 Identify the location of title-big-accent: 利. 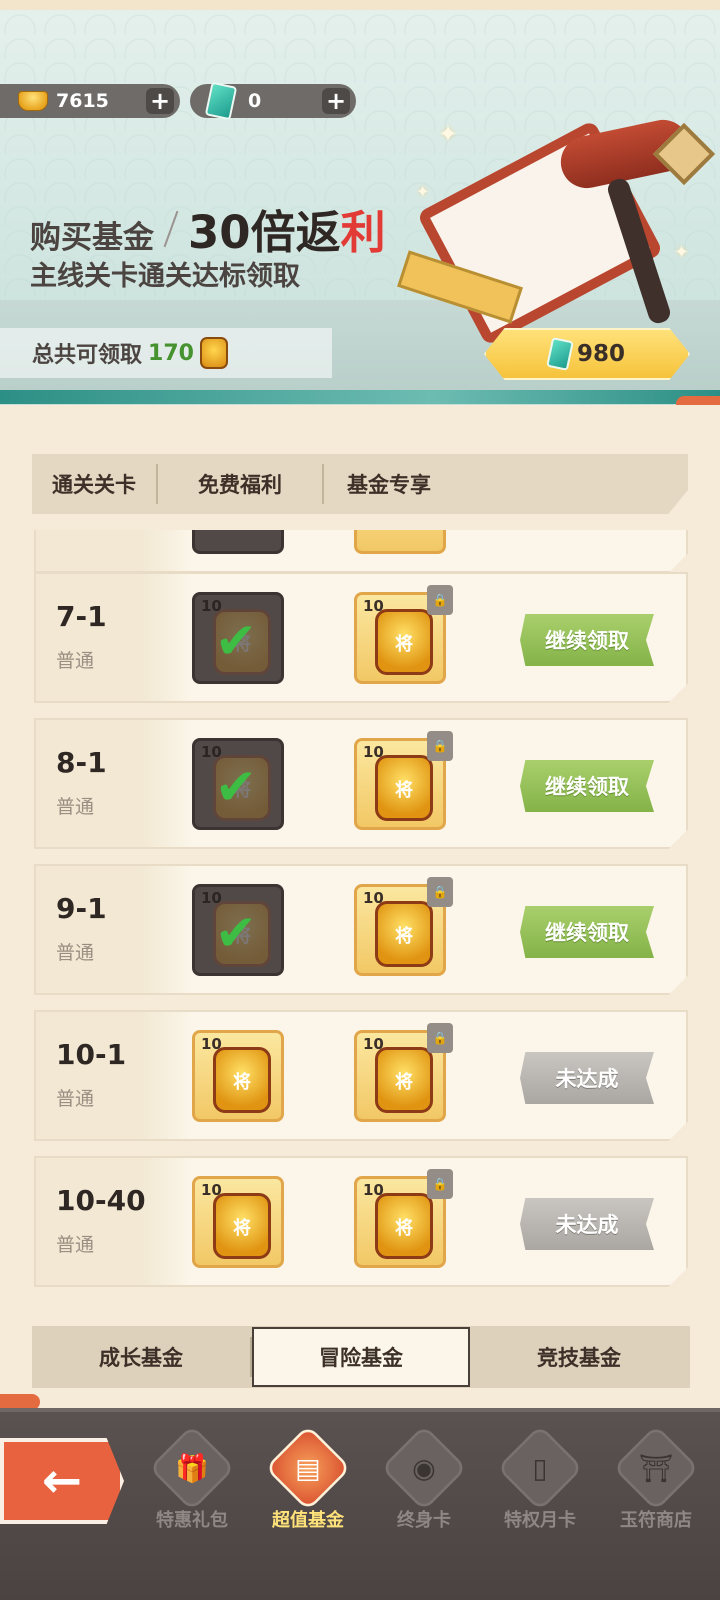
(363, 232).